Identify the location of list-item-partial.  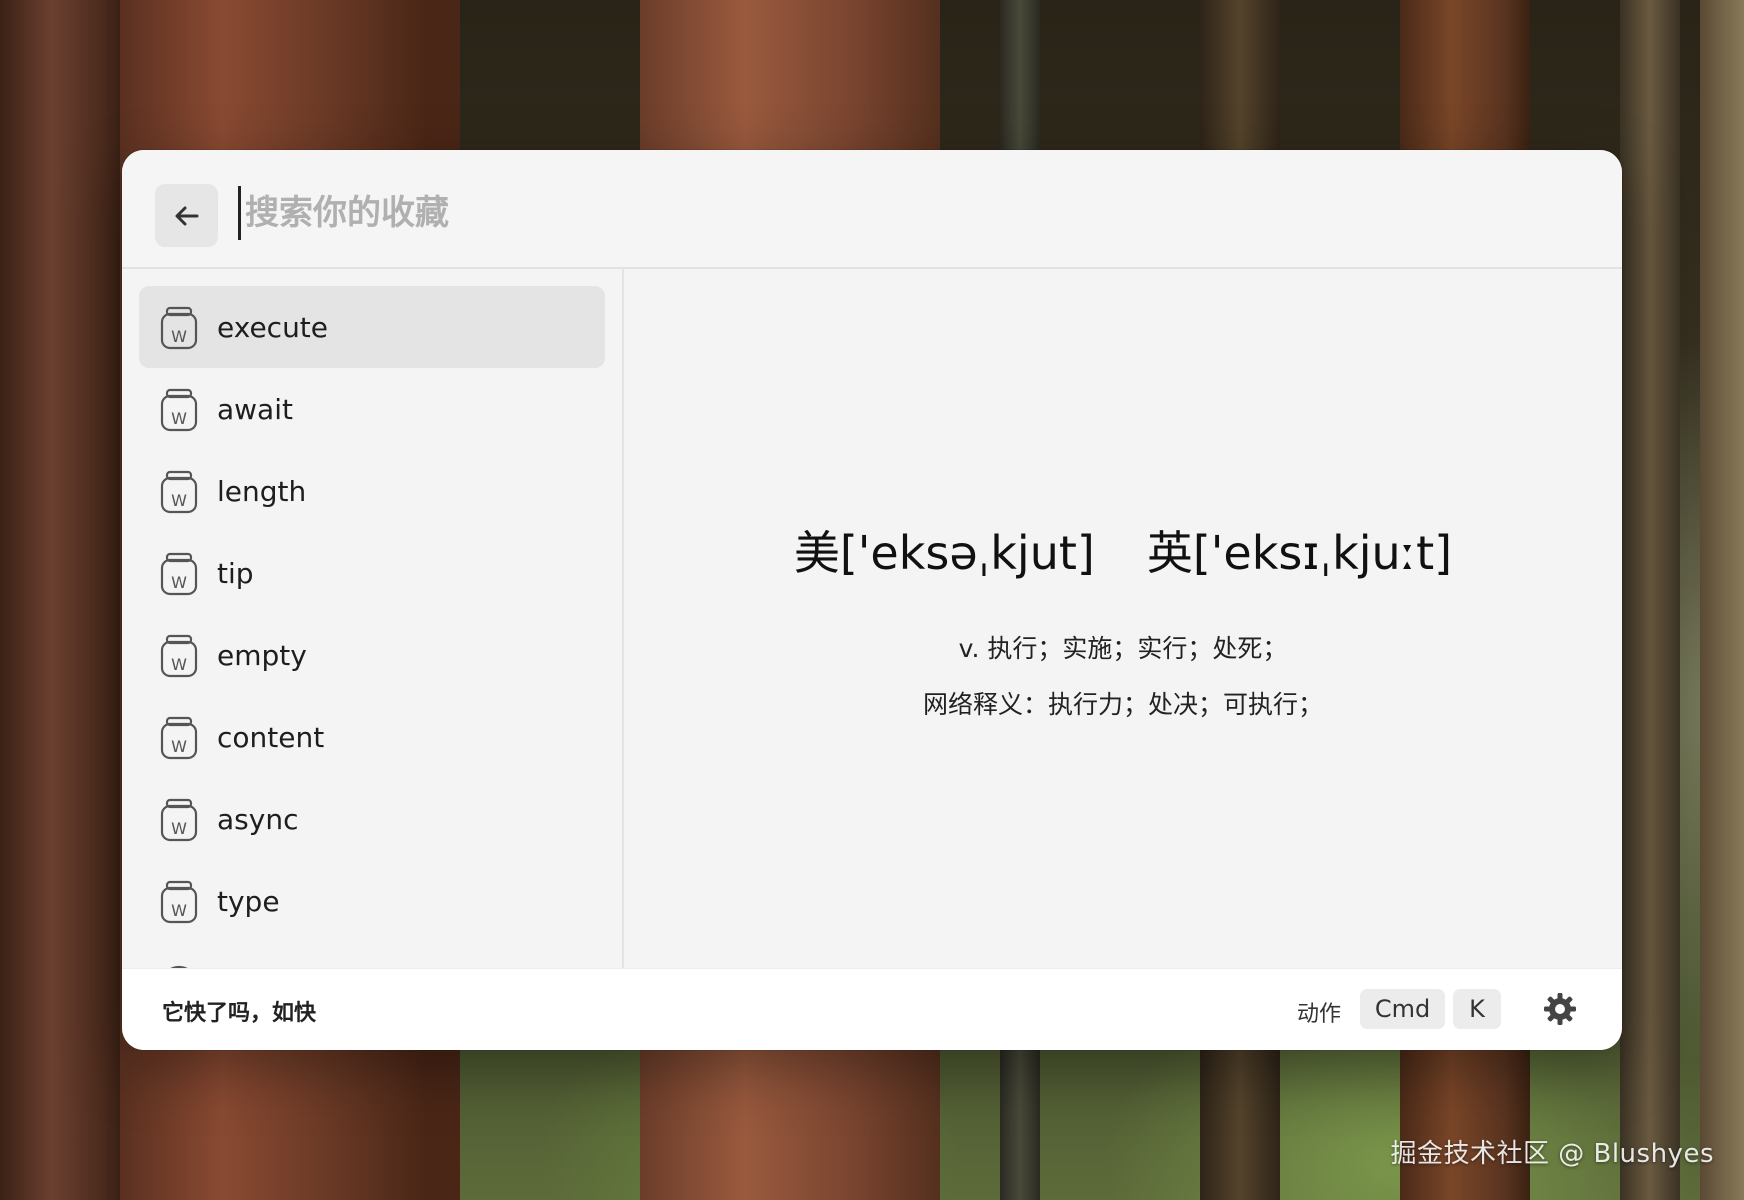
(372, 955).